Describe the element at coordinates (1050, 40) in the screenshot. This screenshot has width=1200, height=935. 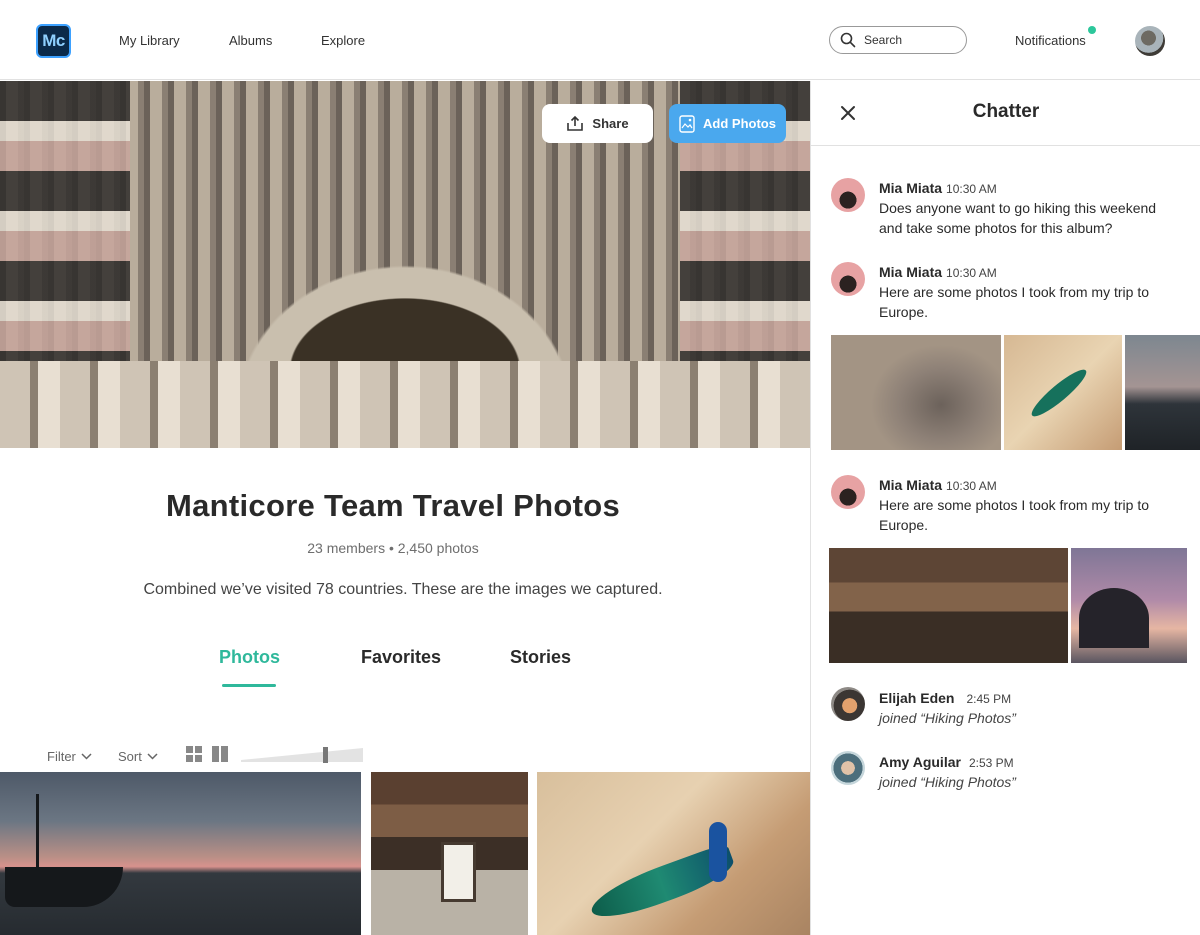
I see `notifications-link: Notifications` at that location.